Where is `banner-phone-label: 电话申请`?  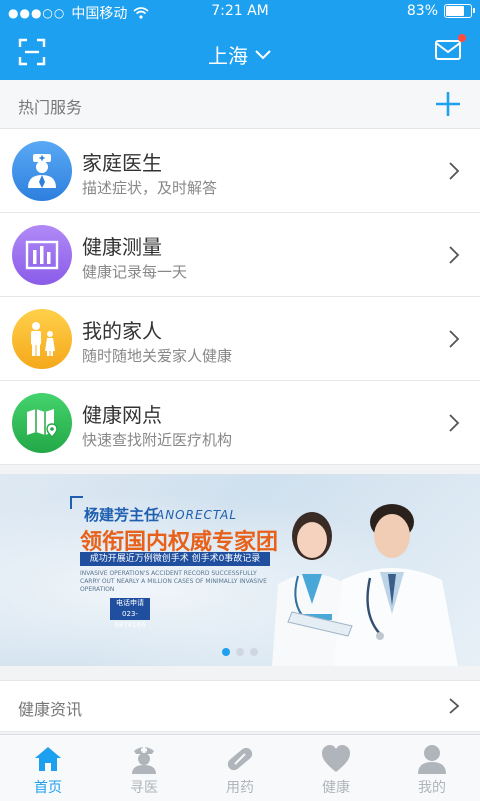
banner-phone-label: 电话申请 is located at coordinates (130, 603).